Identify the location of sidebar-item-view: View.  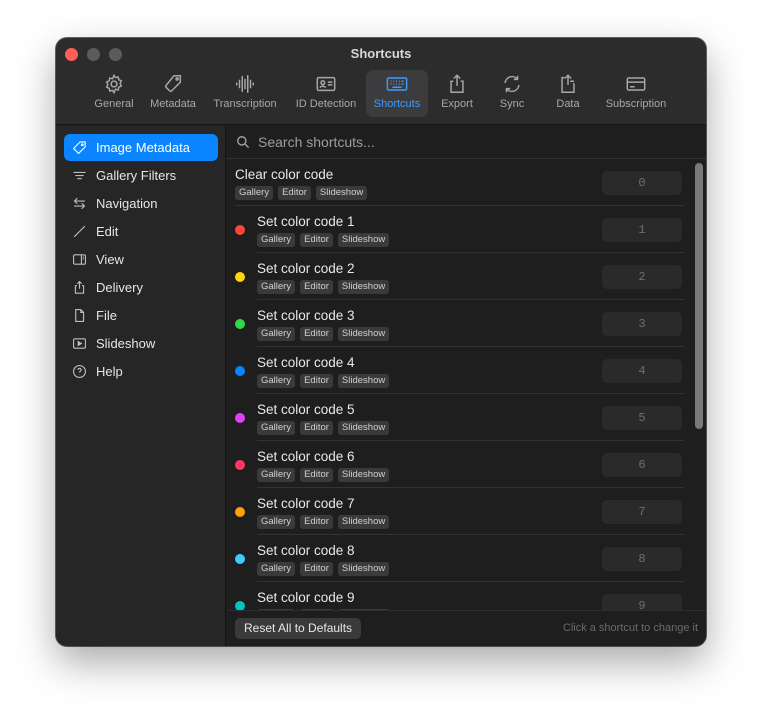
(141, 259).